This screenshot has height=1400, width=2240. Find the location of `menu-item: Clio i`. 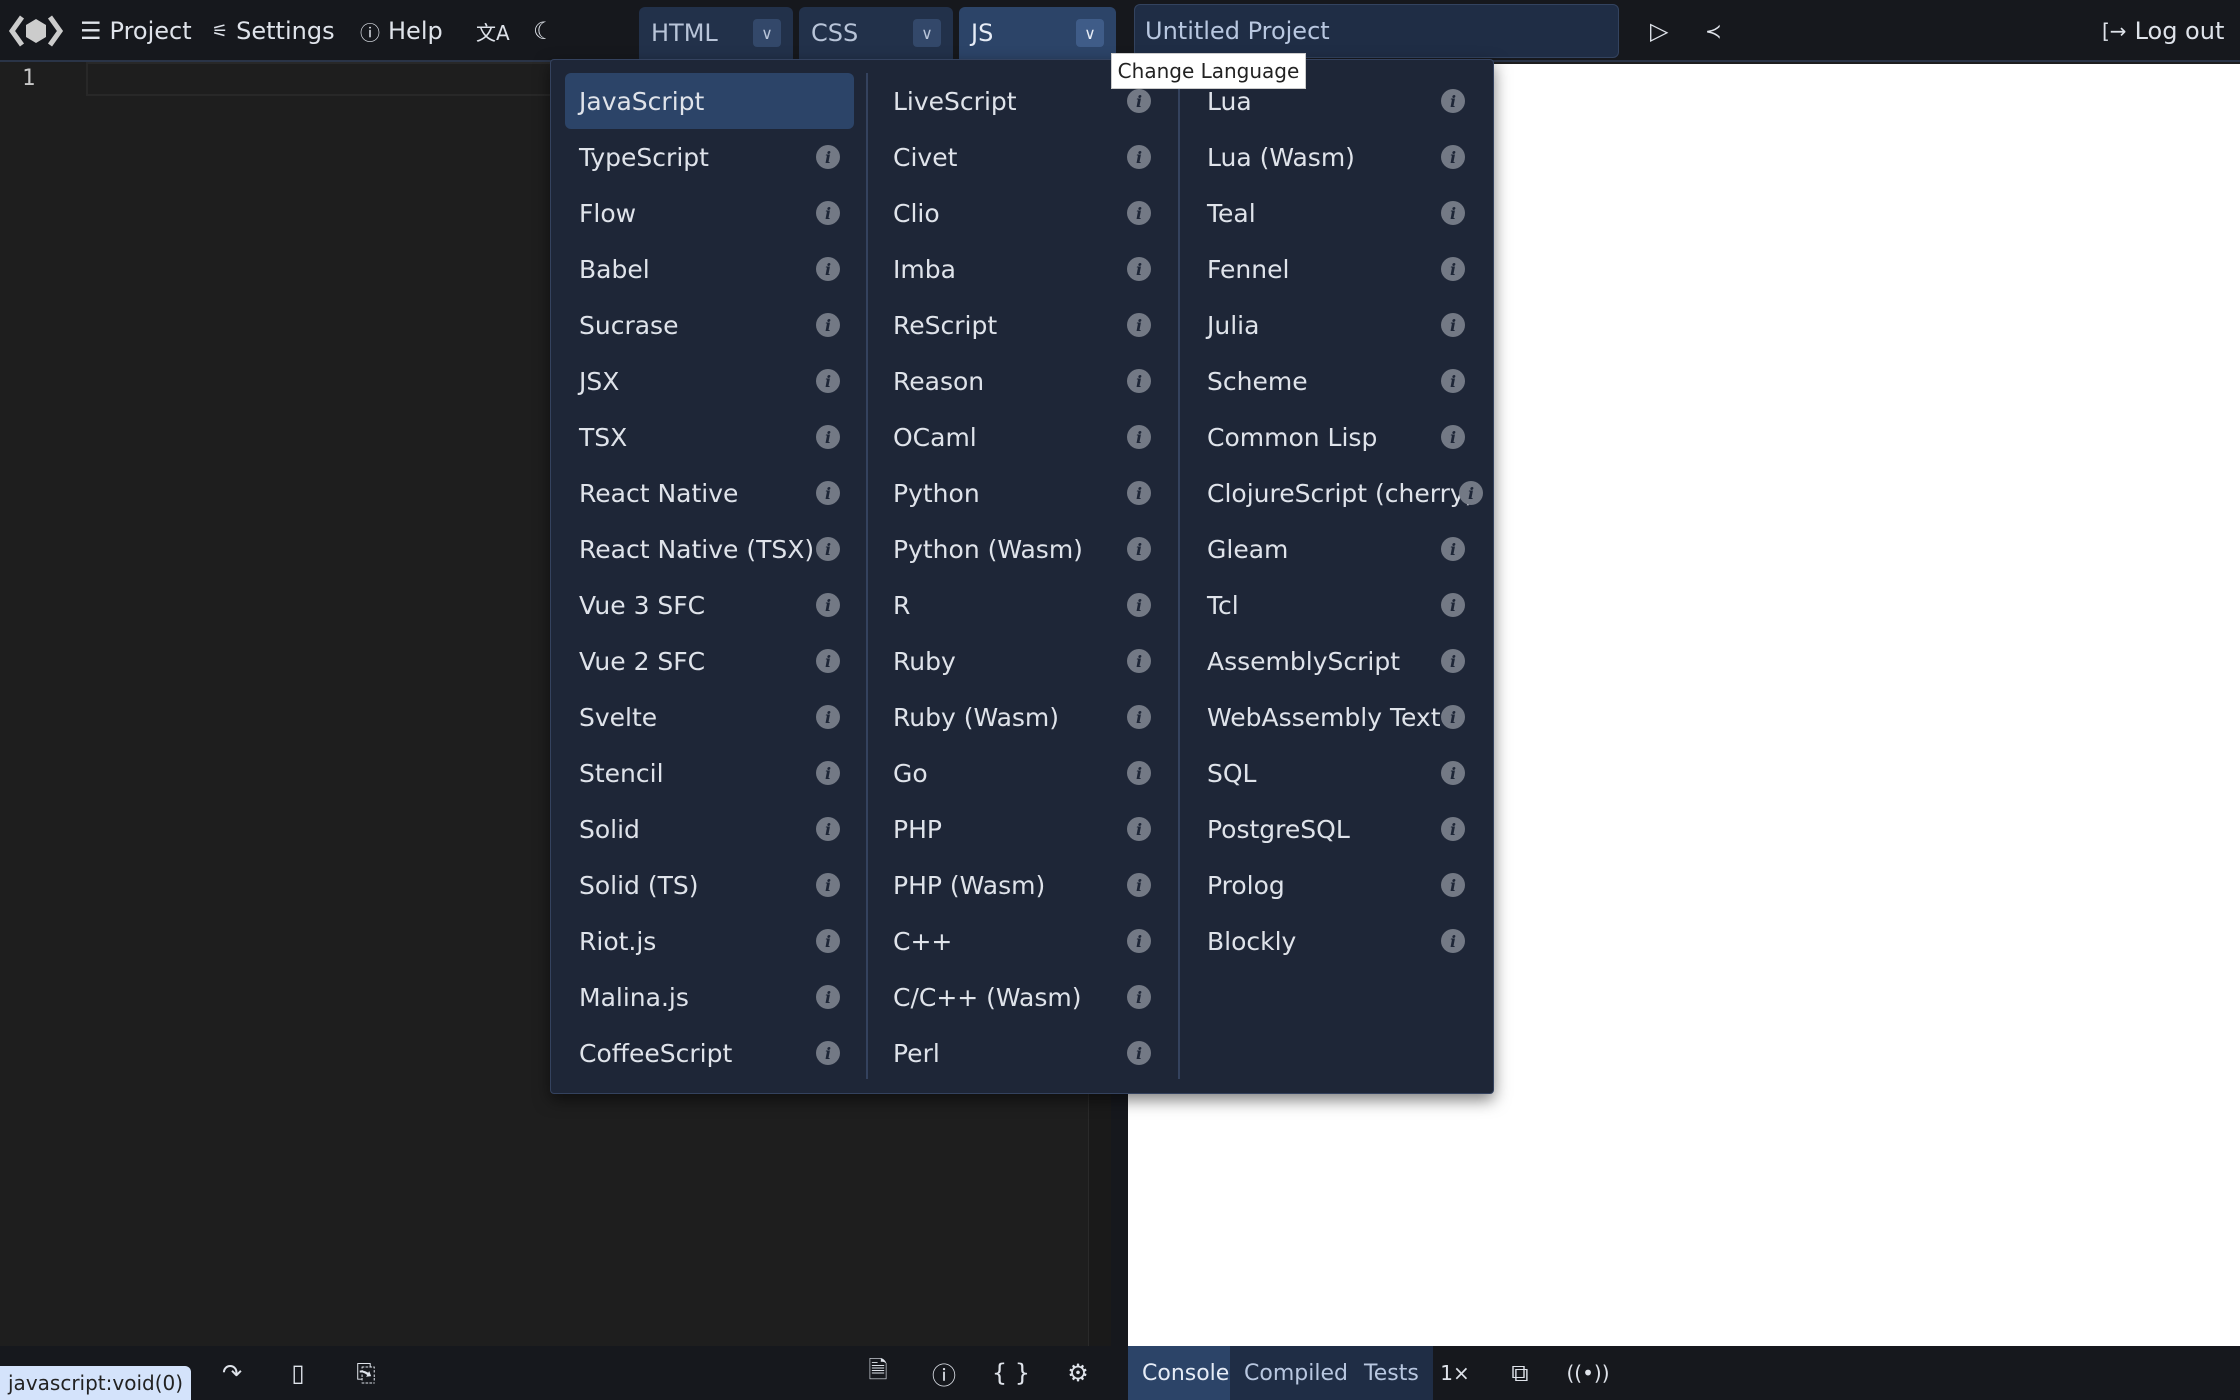

menu-item: Clio i is located at coordinates (1022, 213).